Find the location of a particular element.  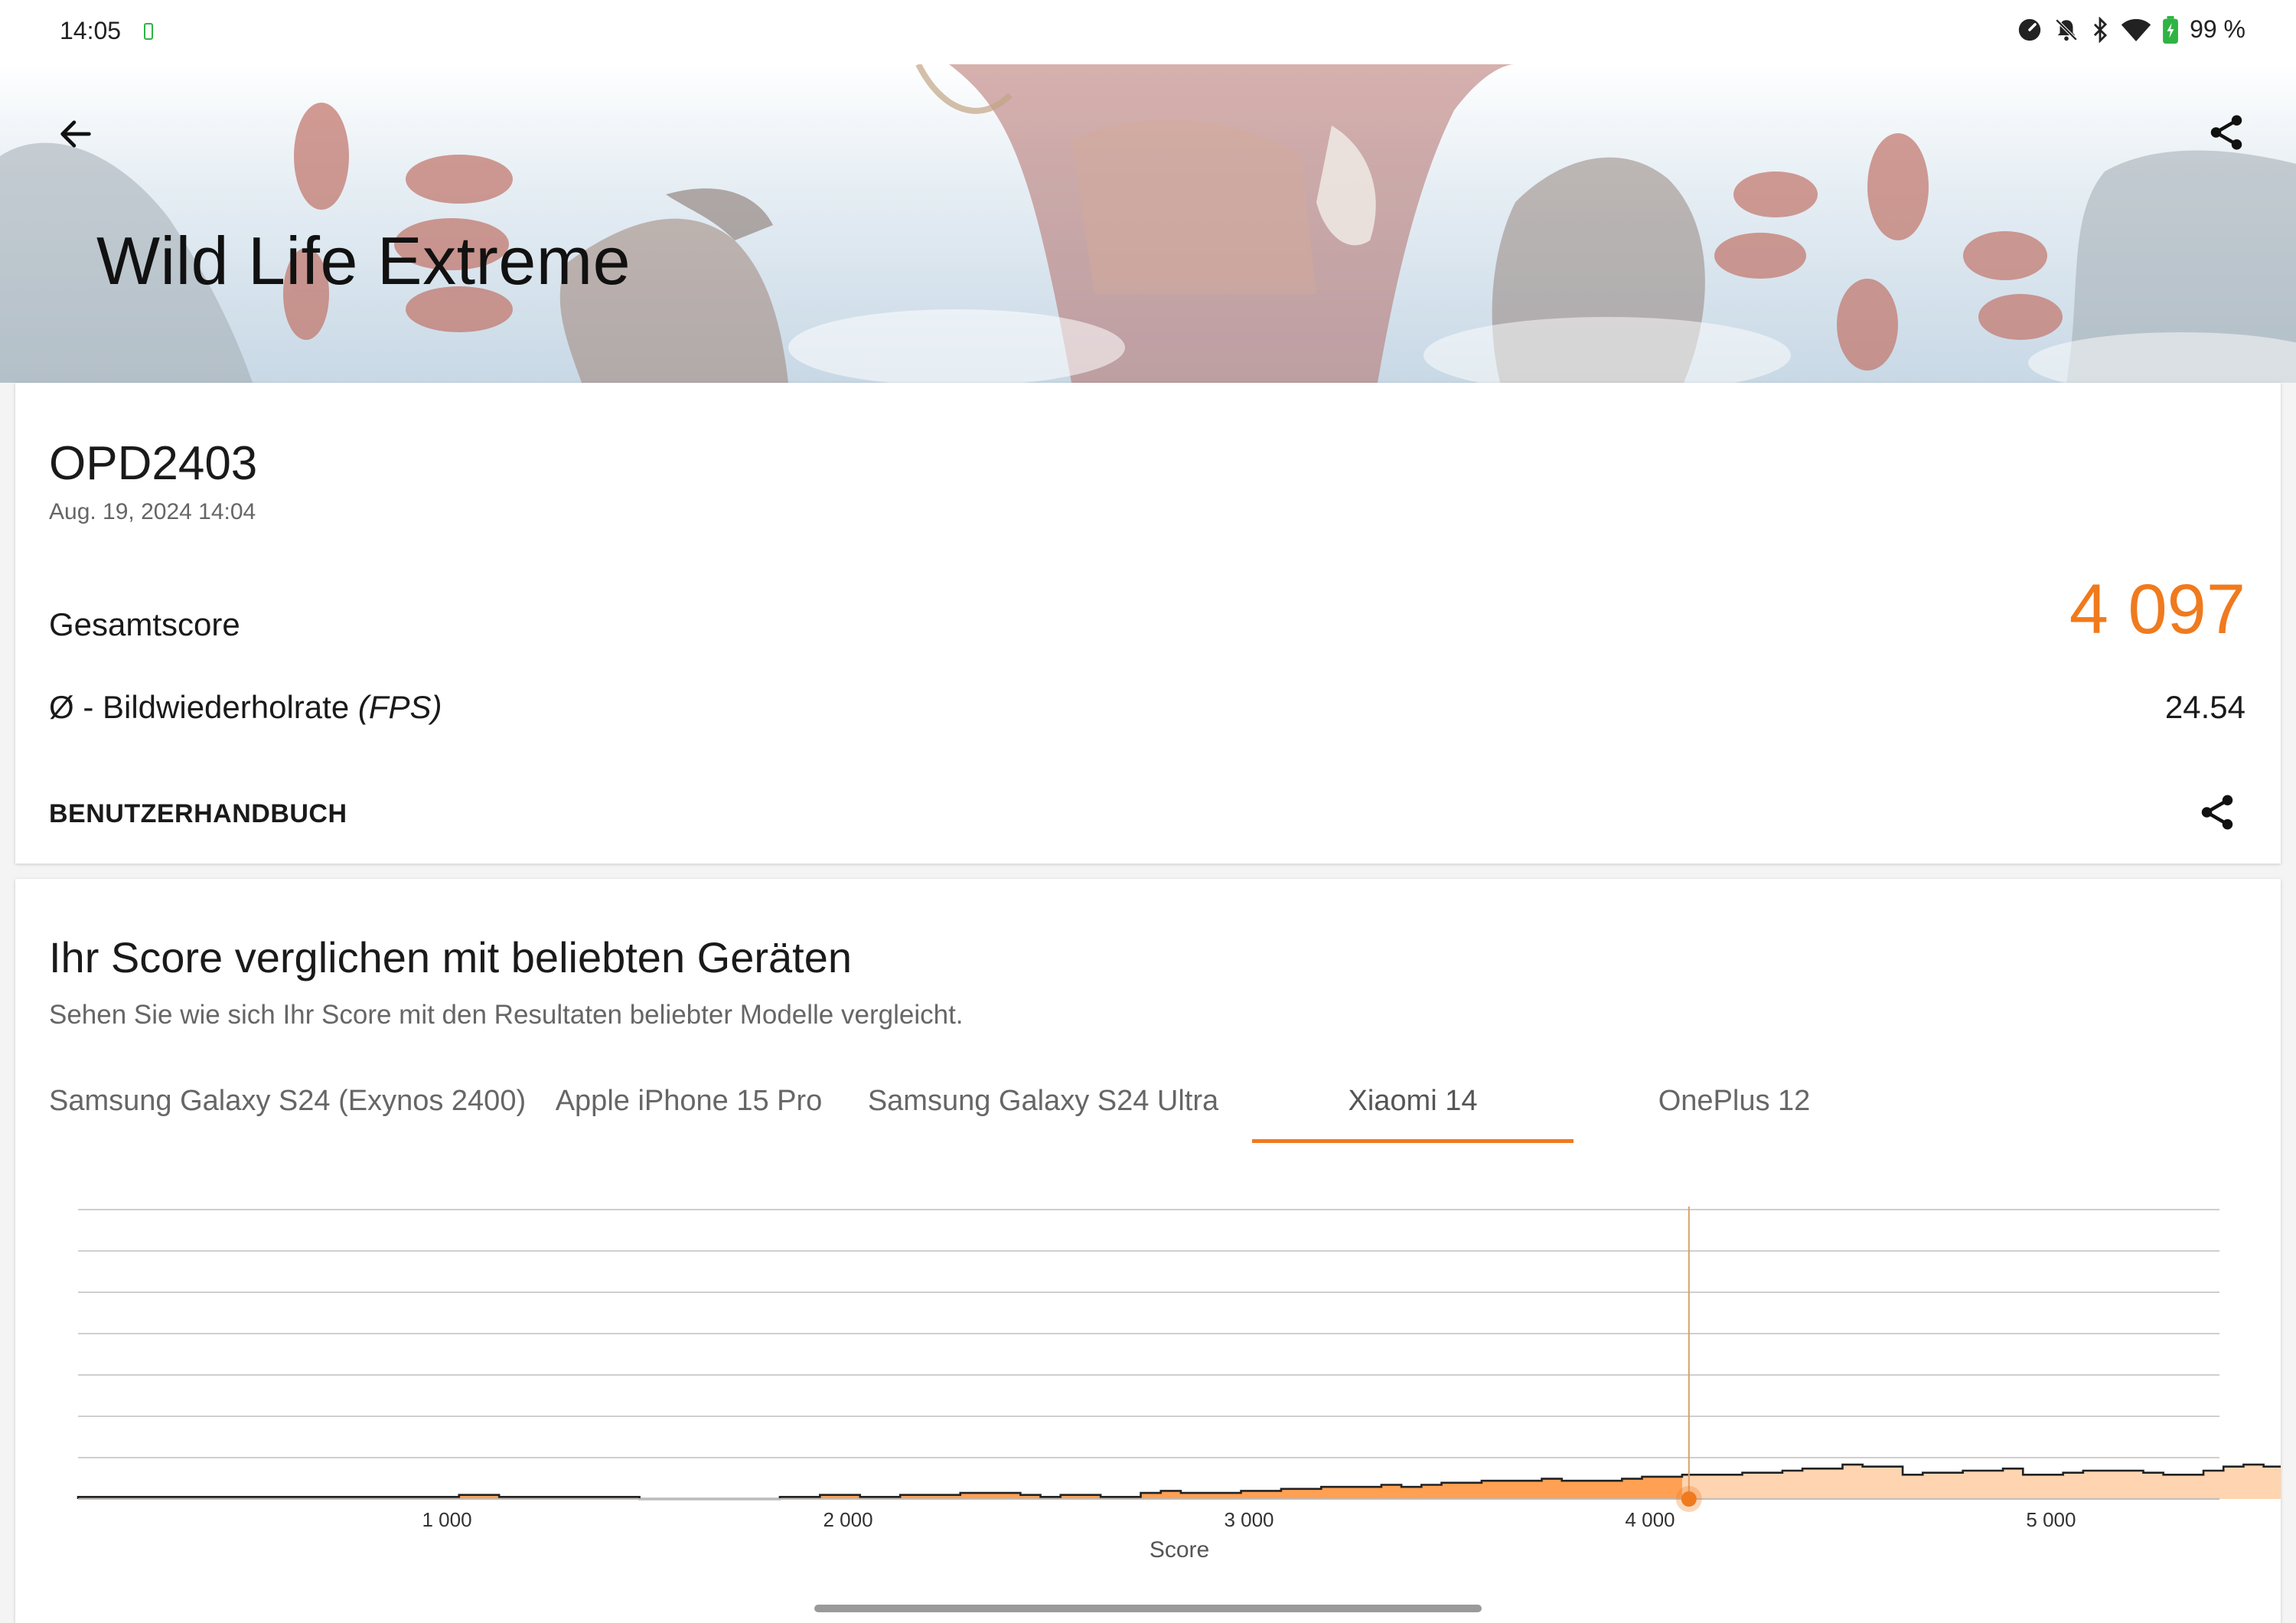

notifications-off-icon is located at coordinates (2066, 29).